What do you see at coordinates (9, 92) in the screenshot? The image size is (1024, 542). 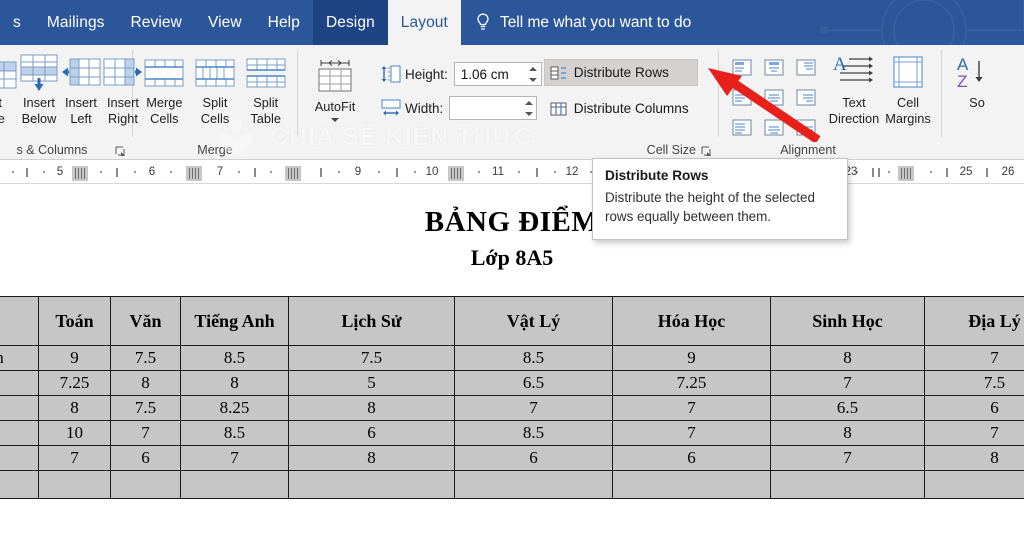 I see `insert-above-button: rt ve` at bounding box center [9, 92].